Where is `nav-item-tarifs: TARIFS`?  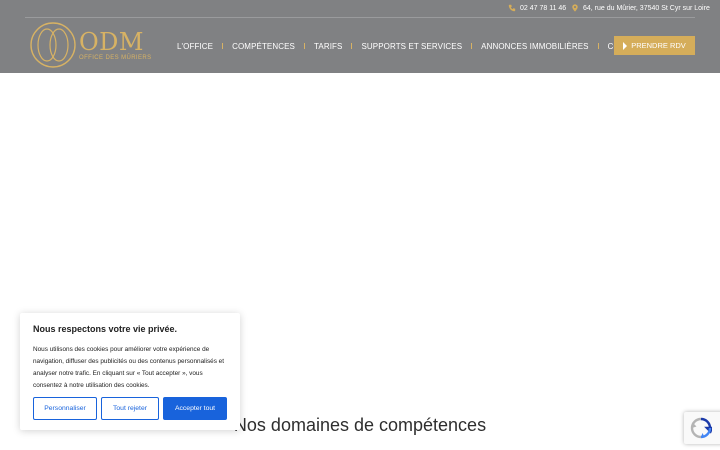 nav-item-tarifs: TARIFS is located at coordinates (328, 46).